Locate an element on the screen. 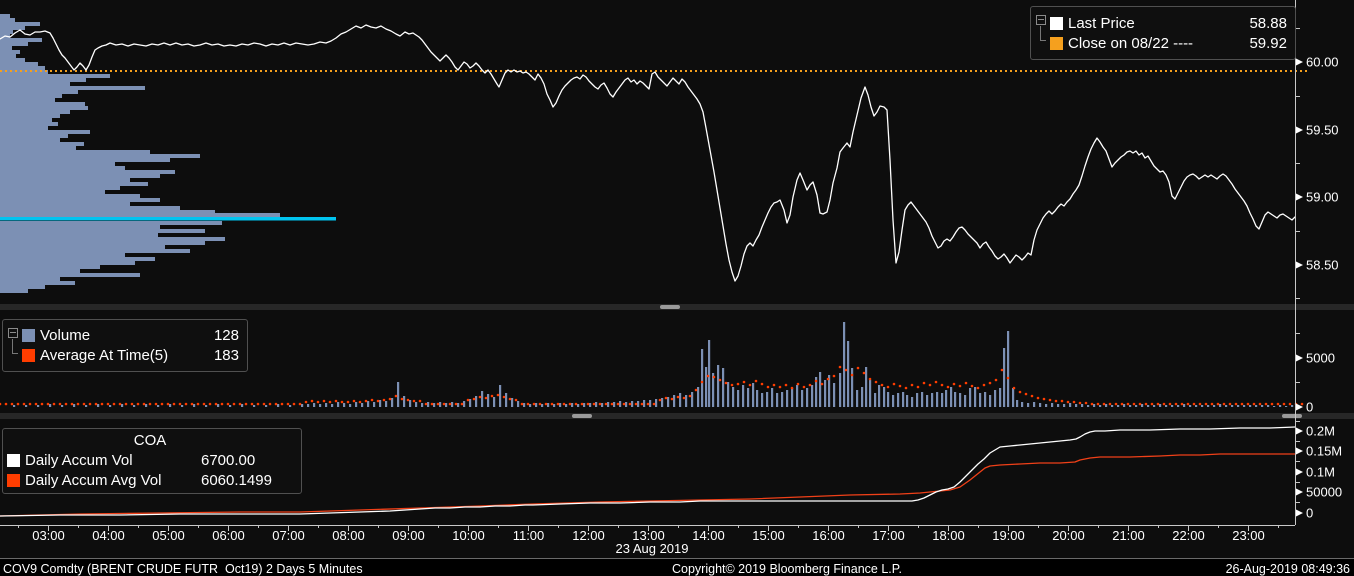 The width and height of the screenshot is (1354, 576). svg-text: 11:00 is located at coordinates (529, 535).